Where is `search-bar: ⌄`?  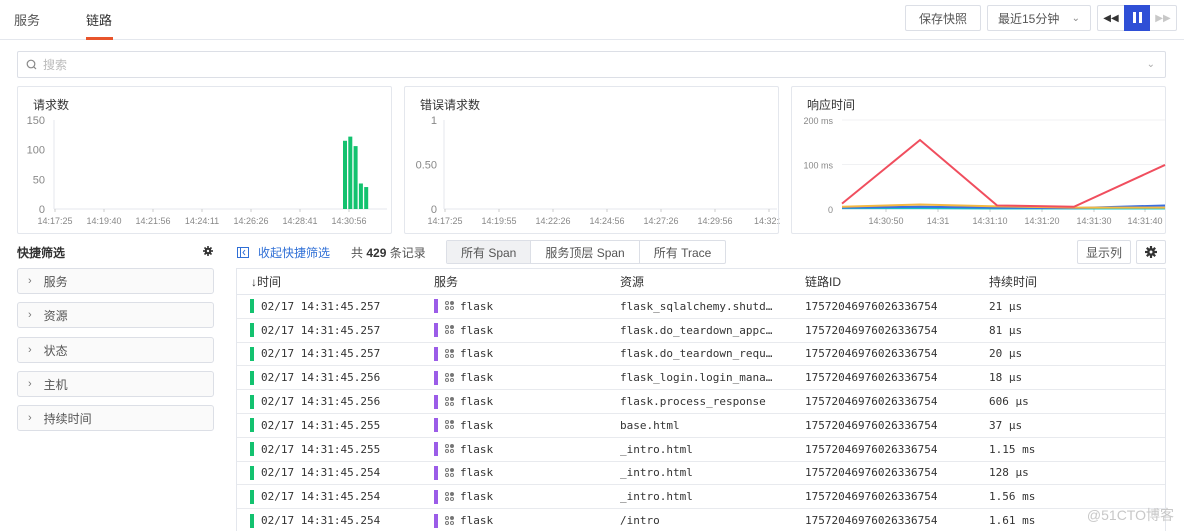
search-bar: ⌄ is located at coordinates (591, 64).